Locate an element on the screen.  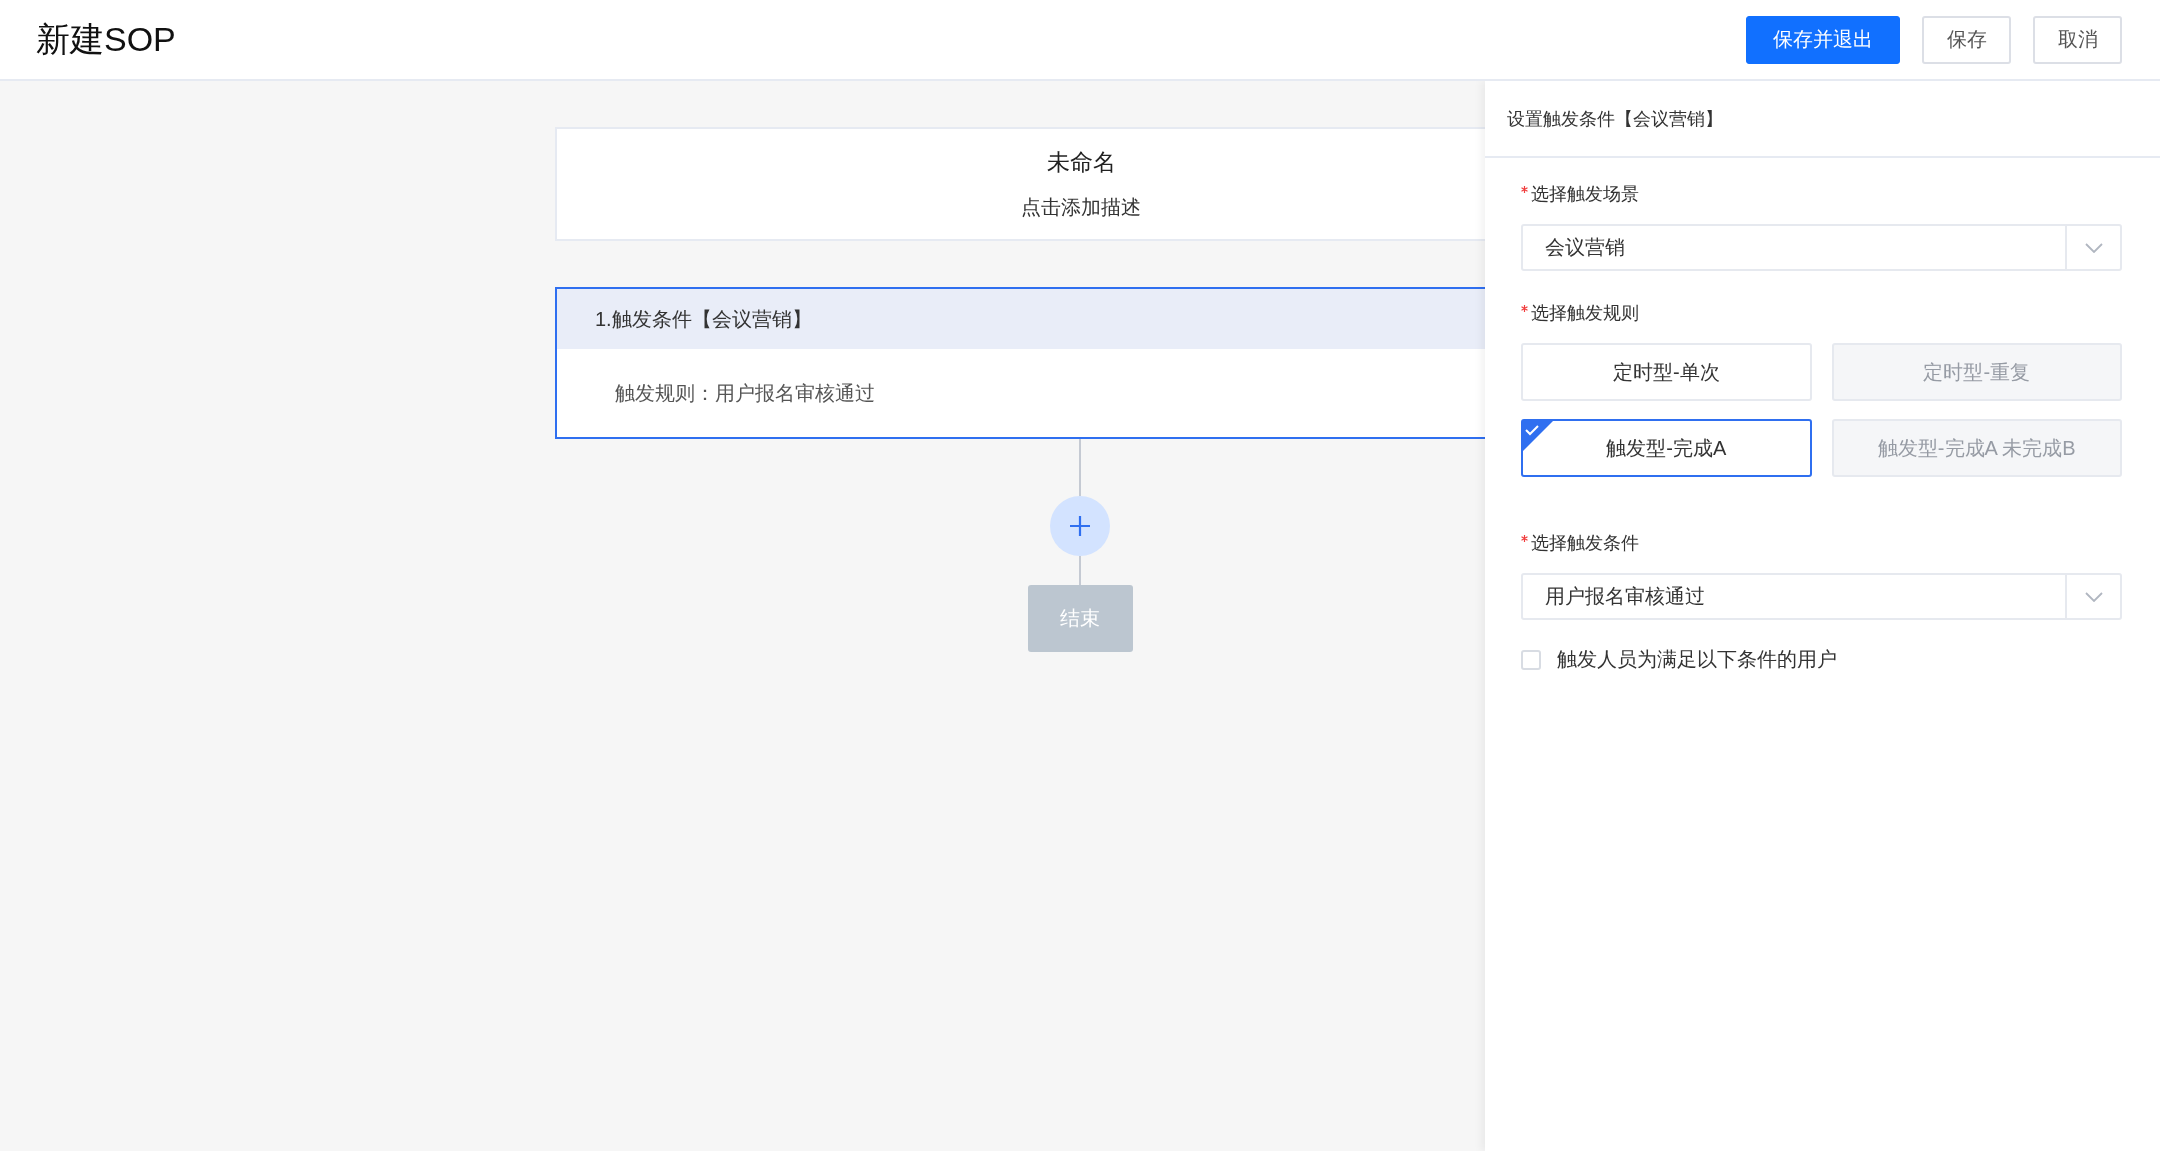
checkbox-label: 触发人员为满足以下条件的用户 is located at coordinates (1697, 659).